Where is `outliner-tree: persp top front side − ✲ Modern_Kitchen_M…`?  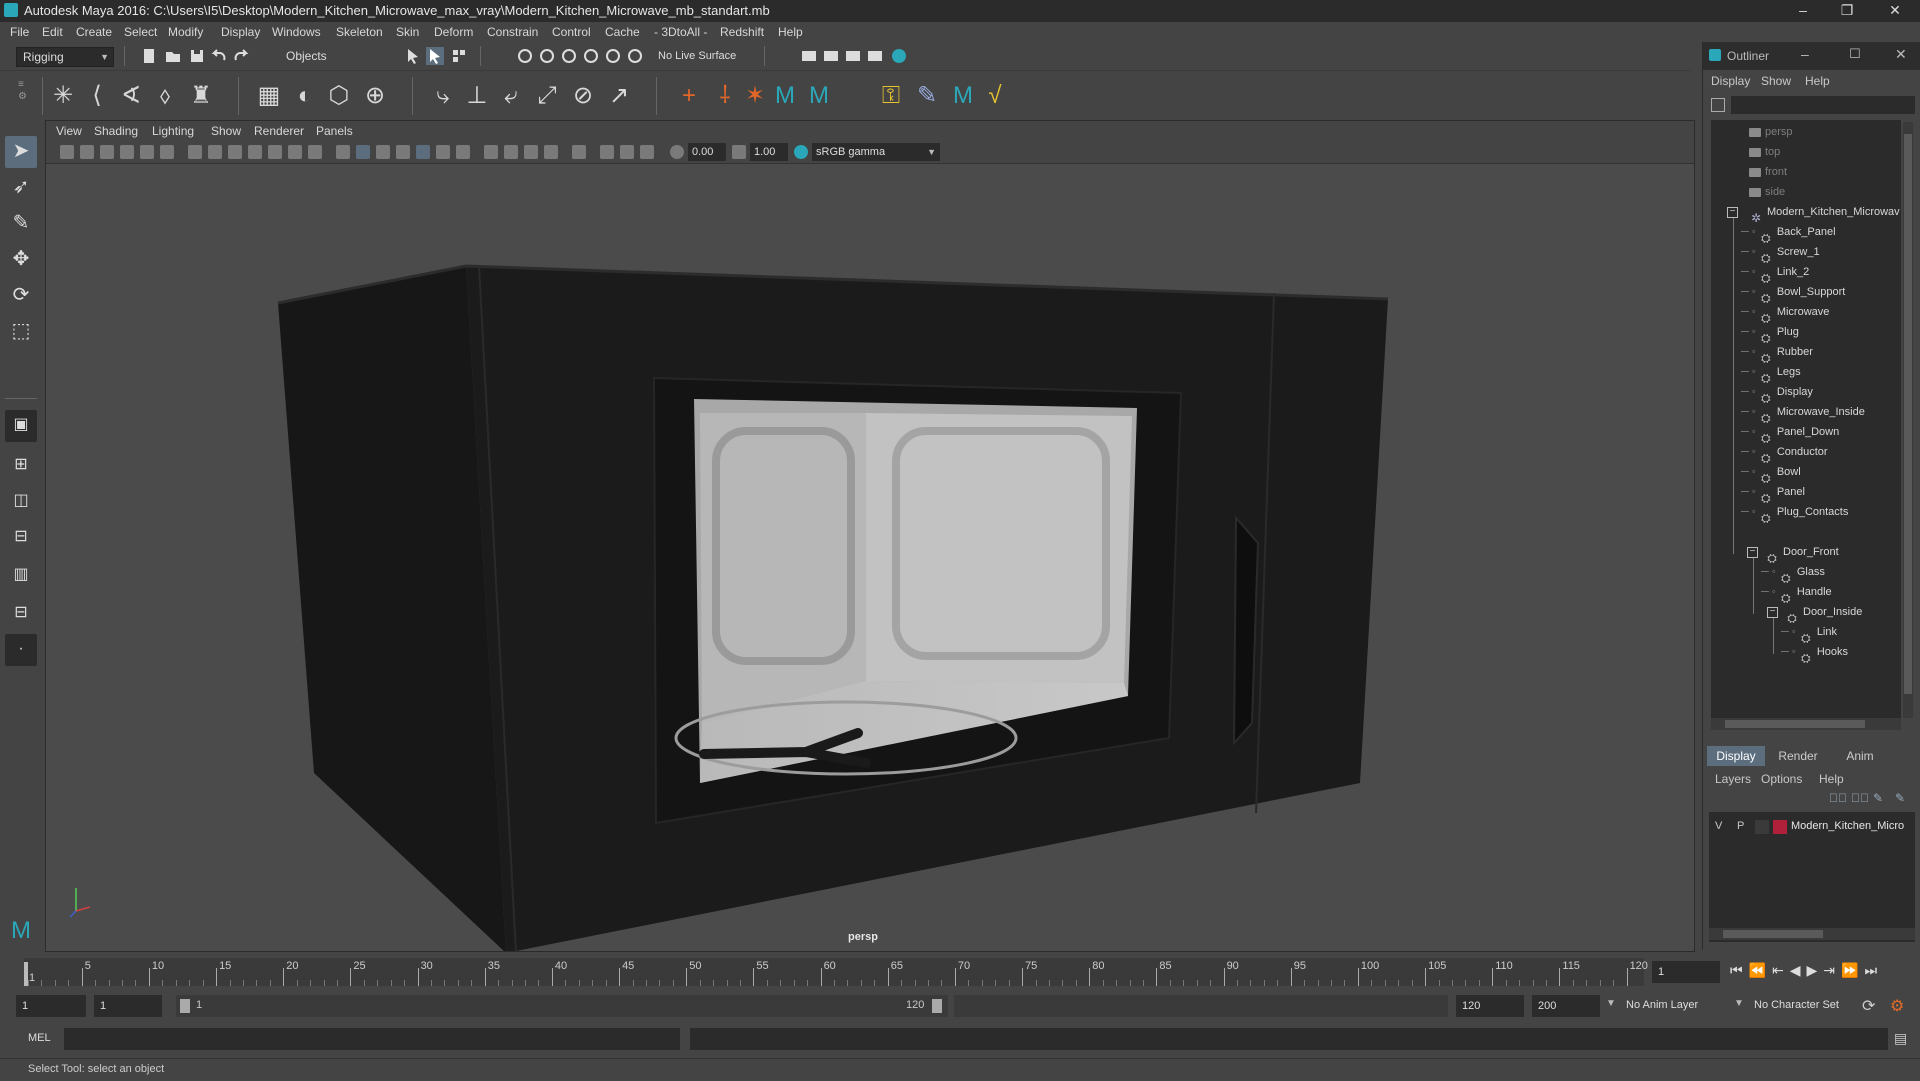 outliner-tree: persp top front side − ✲ Modern_Kitchen_M… is located at coordinates (1806, 419).